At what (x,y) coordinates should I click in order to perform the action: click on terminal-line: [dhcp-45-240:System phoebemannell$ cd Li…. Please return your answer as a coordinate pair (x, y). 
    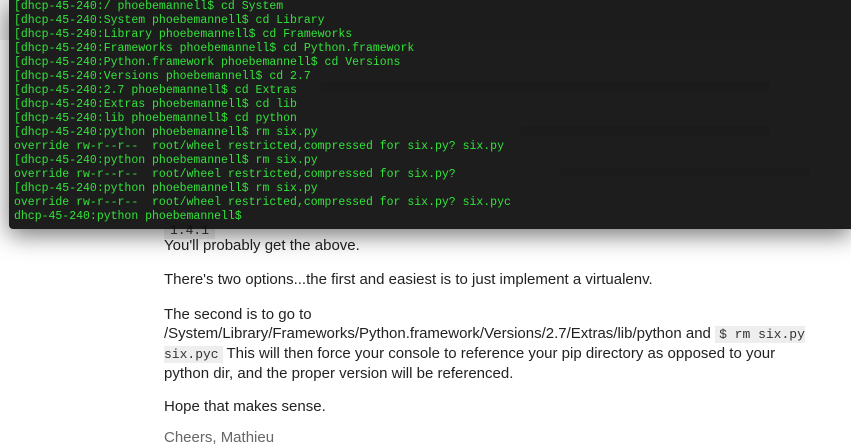
    Looking at the image, I should click on (169, 20).